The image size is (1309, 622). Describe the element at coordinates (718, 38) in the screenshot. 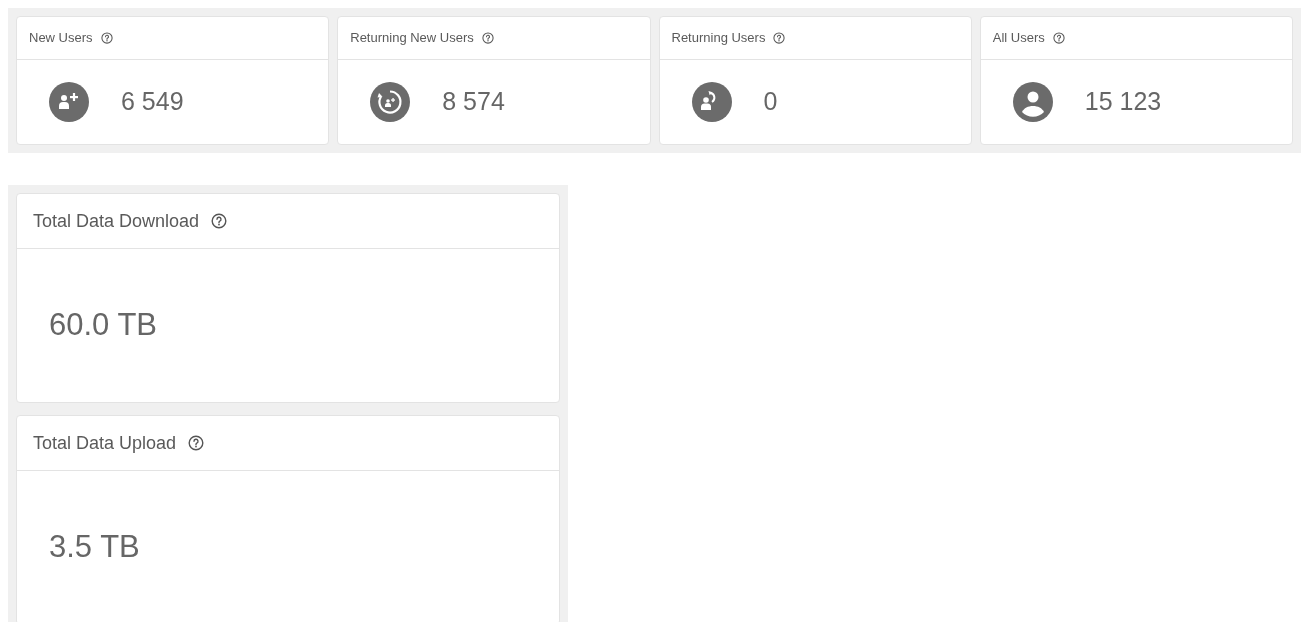

I see `card-title: Returning Users` at that location.